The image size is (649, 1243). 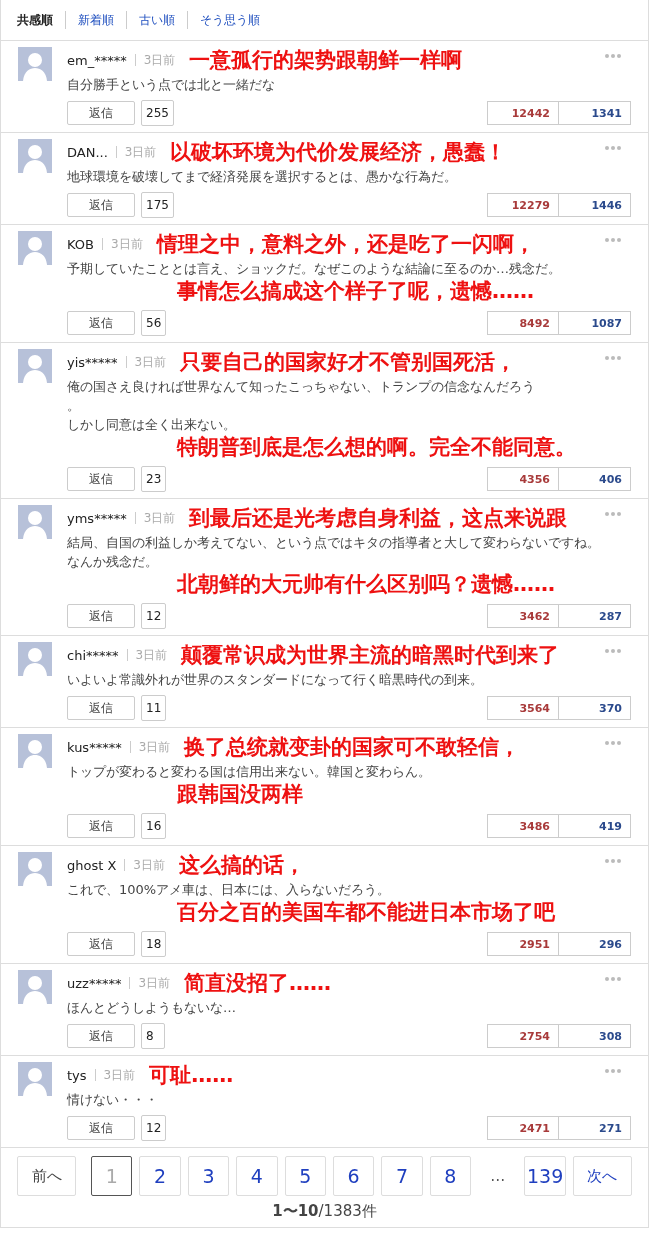 What do you see at coordinates (523, 944) in the screenshot?
I see `agree-button: 2951` at bounding box center [523, 944].